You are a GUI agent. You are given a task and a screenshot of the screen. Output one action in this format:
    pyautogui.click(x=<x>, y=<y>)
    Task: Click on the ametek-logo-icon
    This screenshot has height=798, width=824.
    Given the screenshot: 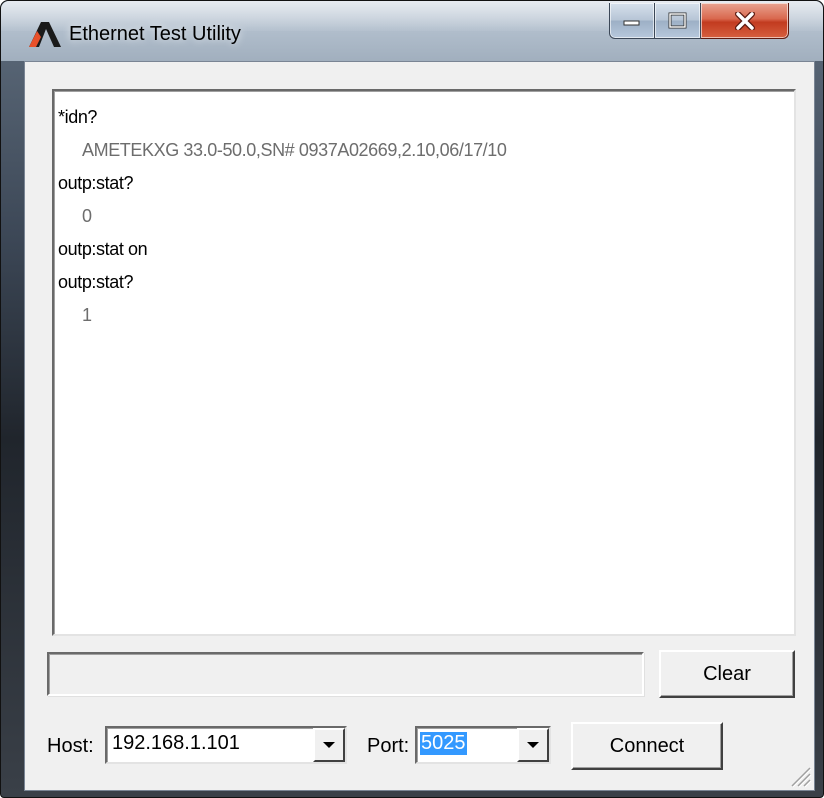 What is the action you would take?
    pyautogui.click(x=45, y=34)
    